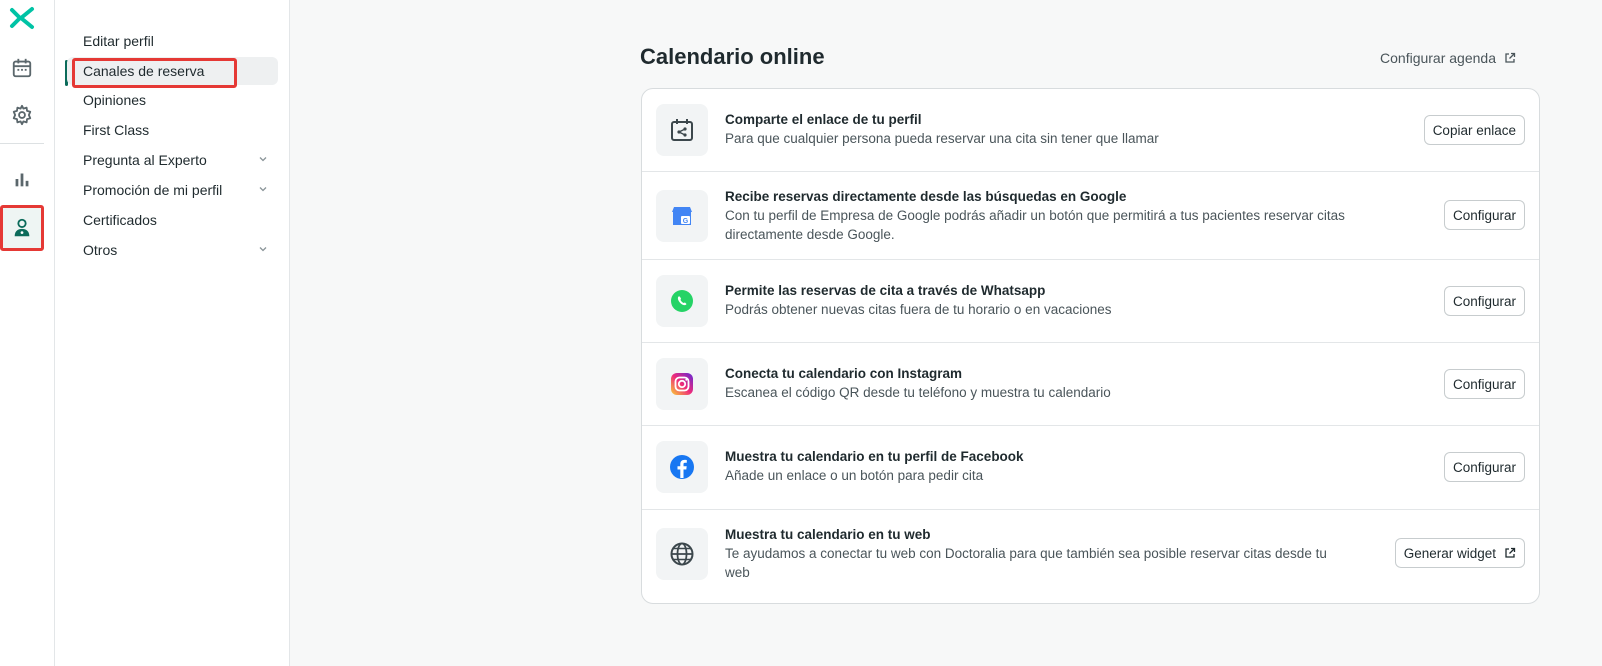 The image size is (1602, 666). I want to click on configurar-google-button: Configurar, so click(1484, 215).